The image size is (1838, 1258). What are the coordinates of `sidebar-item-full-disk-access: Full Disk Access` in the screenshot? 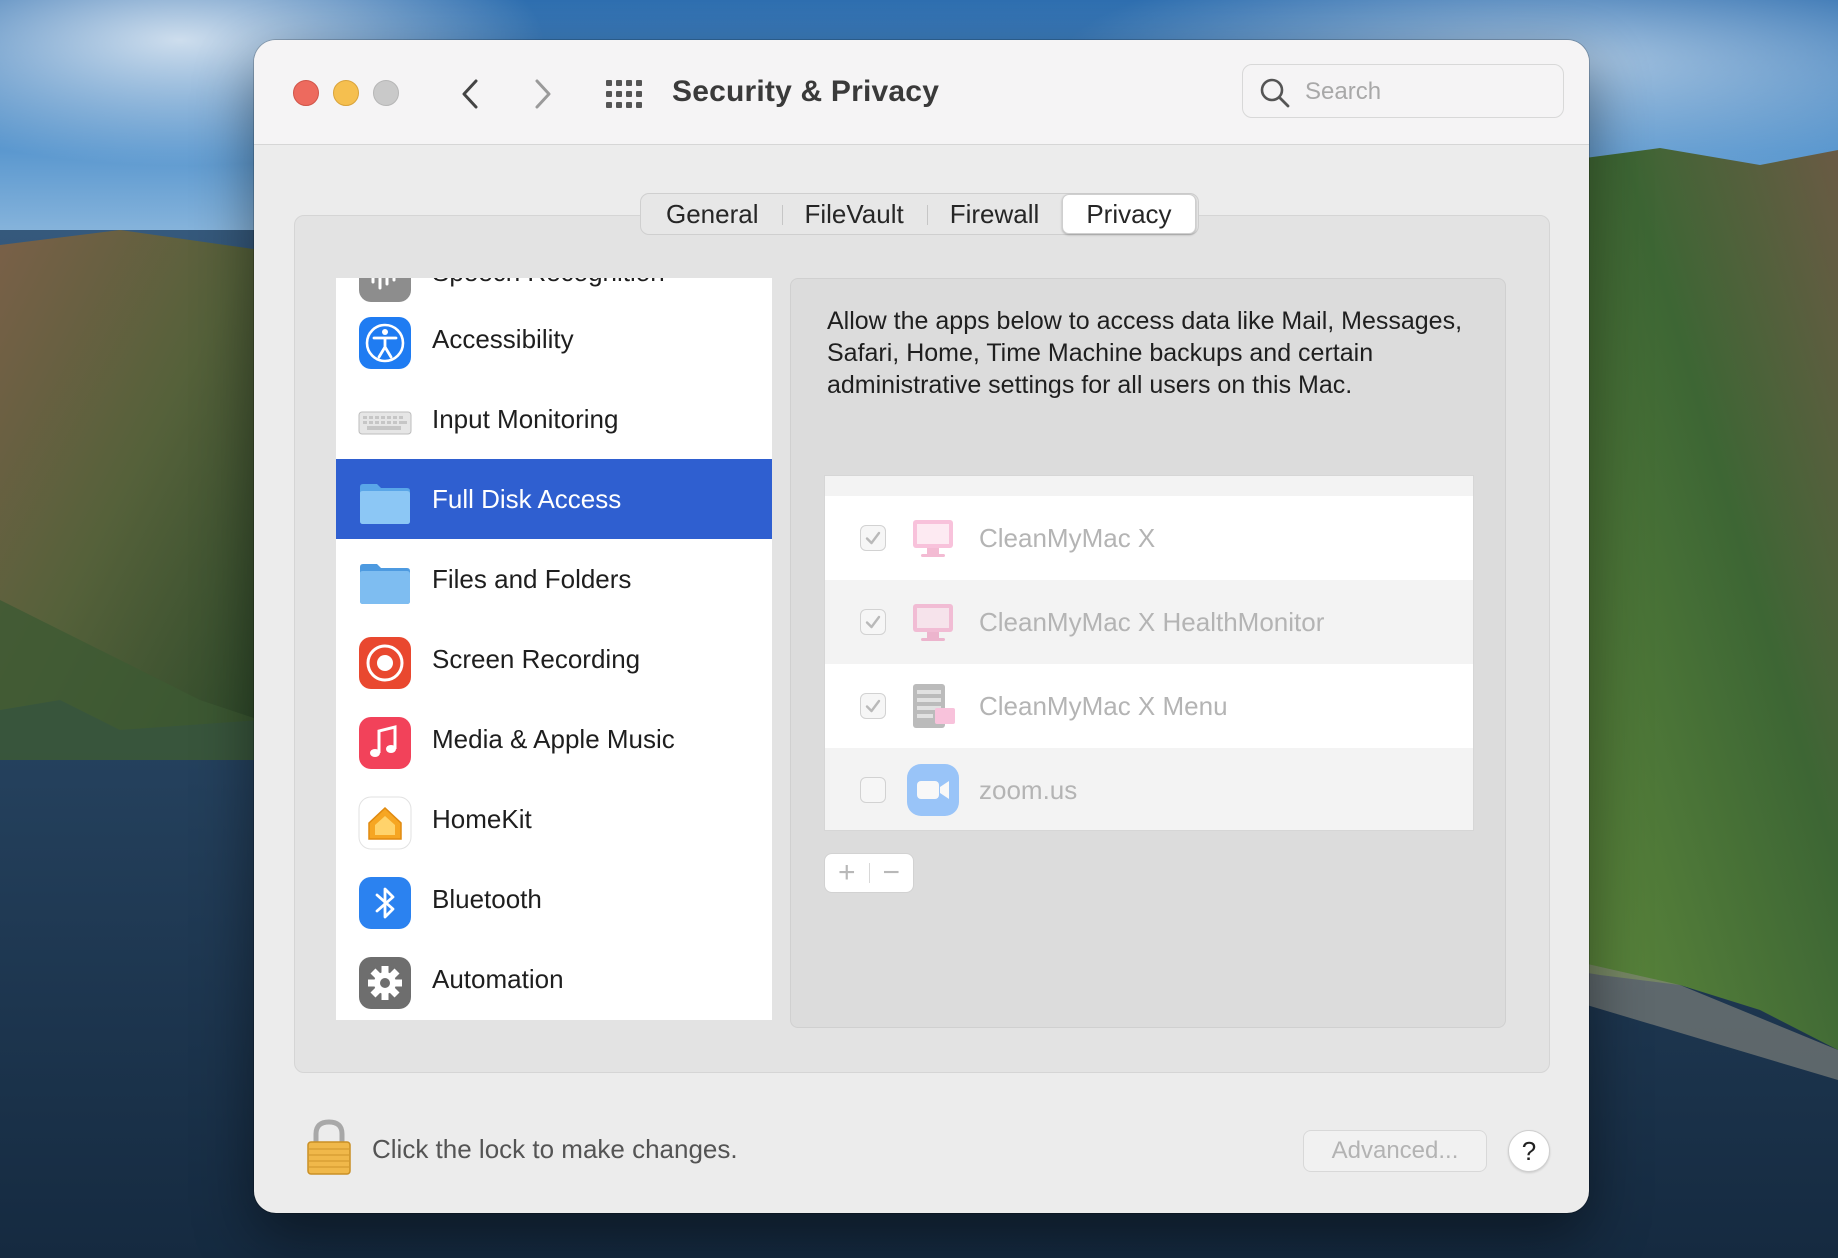 It's located at (554, 499).